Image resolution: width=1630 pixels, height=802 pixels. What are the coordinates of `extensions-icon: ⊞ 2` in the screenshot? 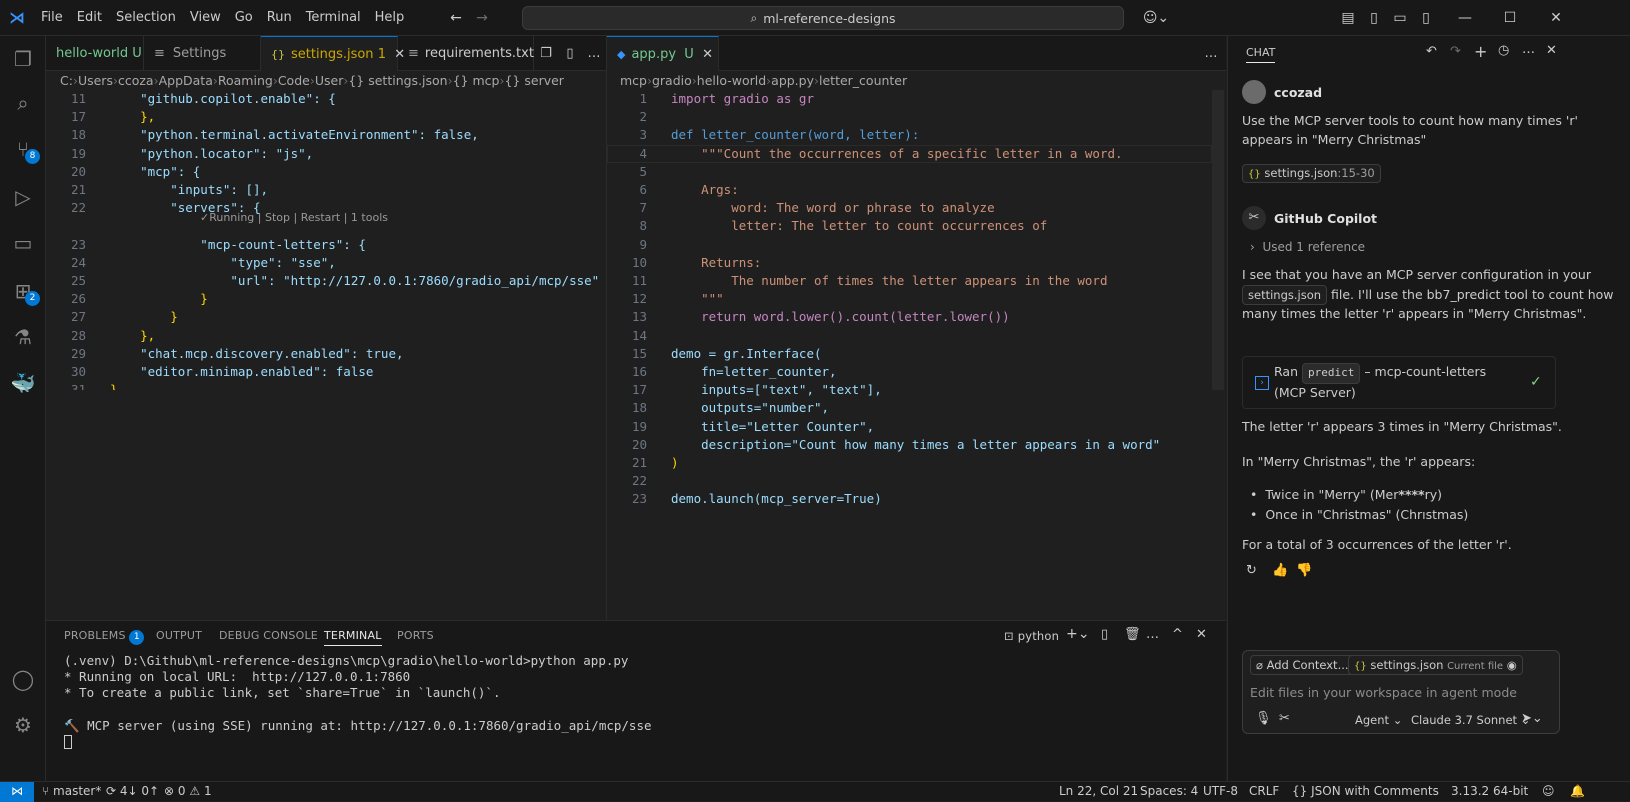 It's located at (24, 291).